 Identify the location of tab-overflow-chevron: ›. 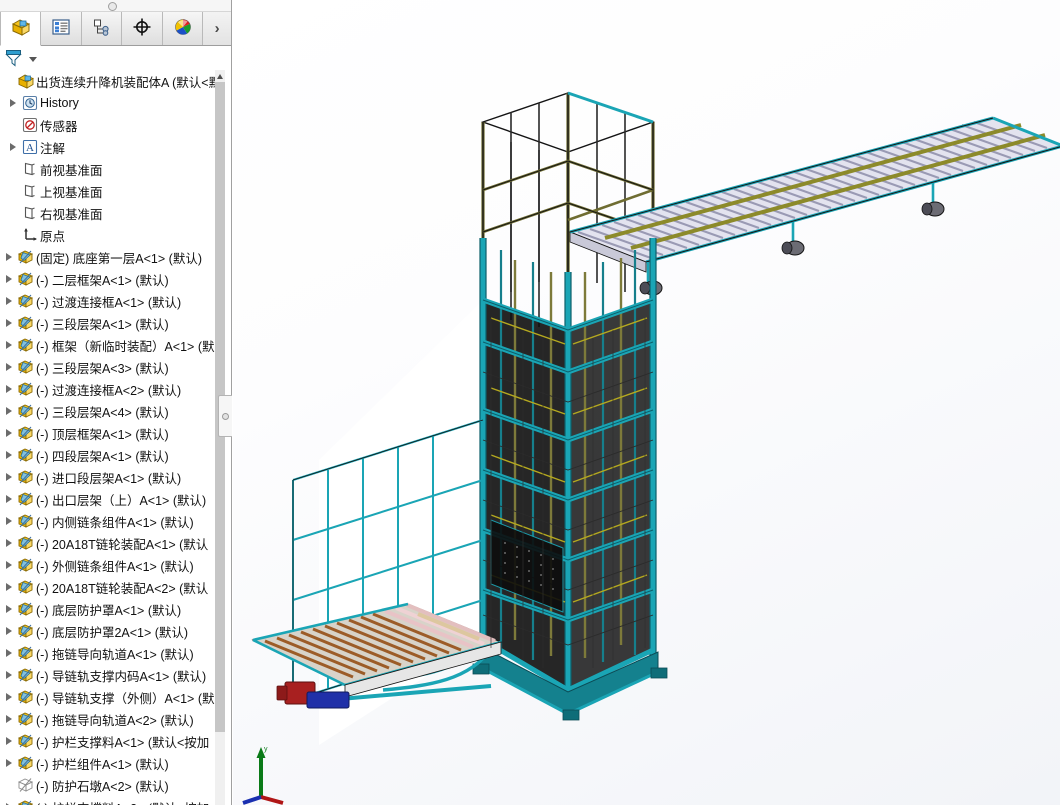
(217, 28).